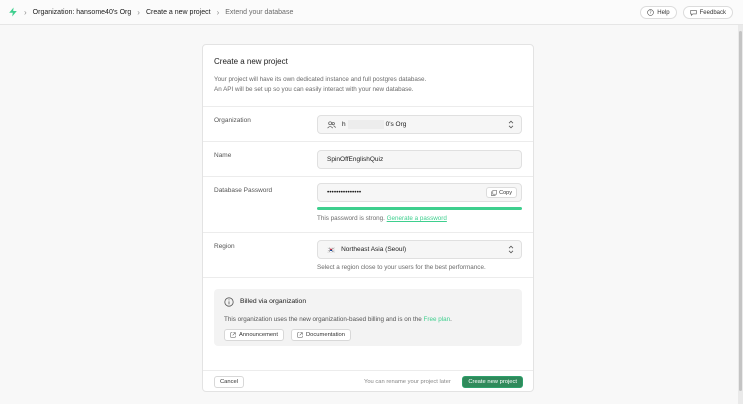  Describe the element at coordinates (232, 120) in the screenshot. I see `organization-label: Organization` at that location.